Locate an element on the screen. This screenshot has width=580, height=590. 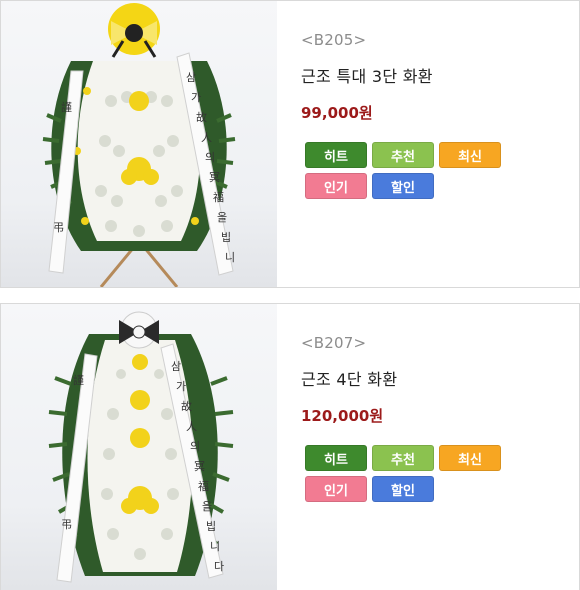
wreath-image-icon: 謹 弔 삼 가 故 人 의 冥 福 을 빕 니 다 is located at coordinates (141, 447).